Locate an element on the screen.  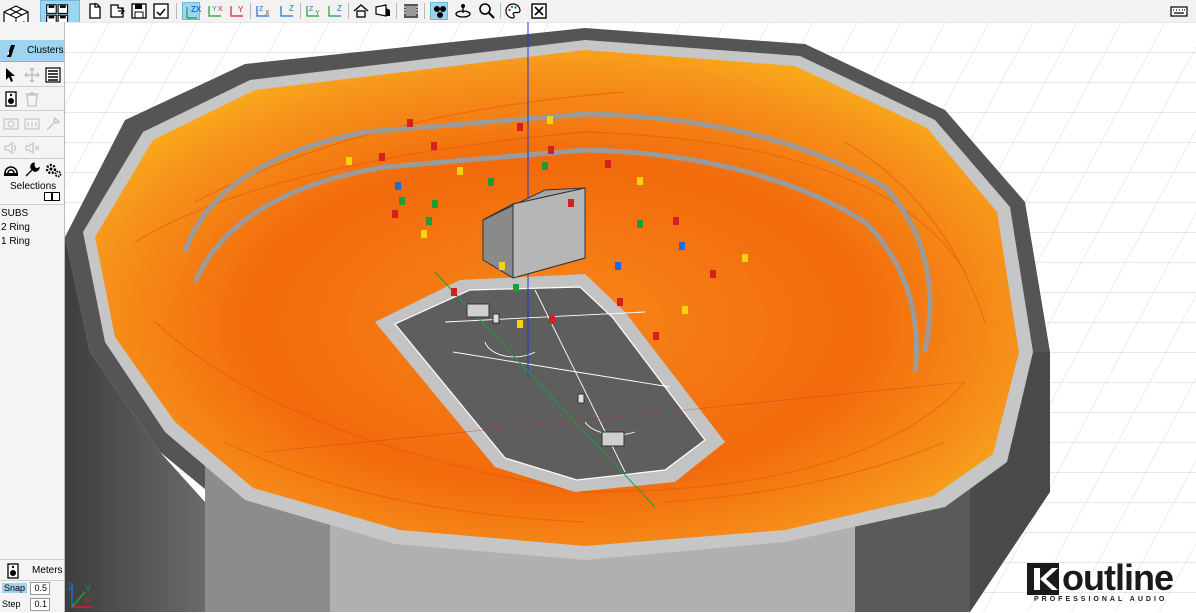
view-x-icon: Y is located at coordinates (237, 11).